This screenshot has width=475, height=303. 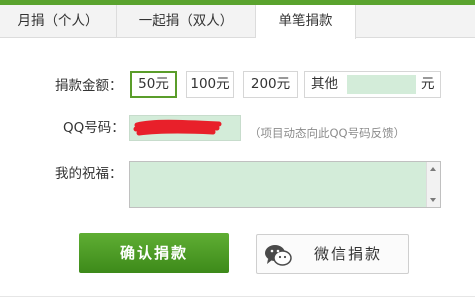 What do you see at coordinates (433, 200) in the screenshot?
I see `scroll-down-icon` at bounding box center [433, 200].